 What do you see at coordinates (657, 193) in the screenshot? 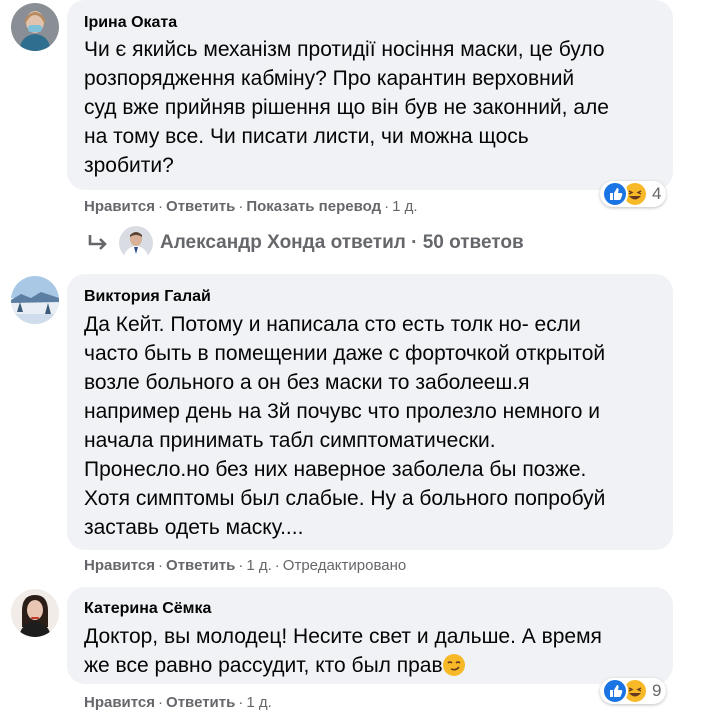
I see `reaction-count: 4` at bounding box center [657, 193].